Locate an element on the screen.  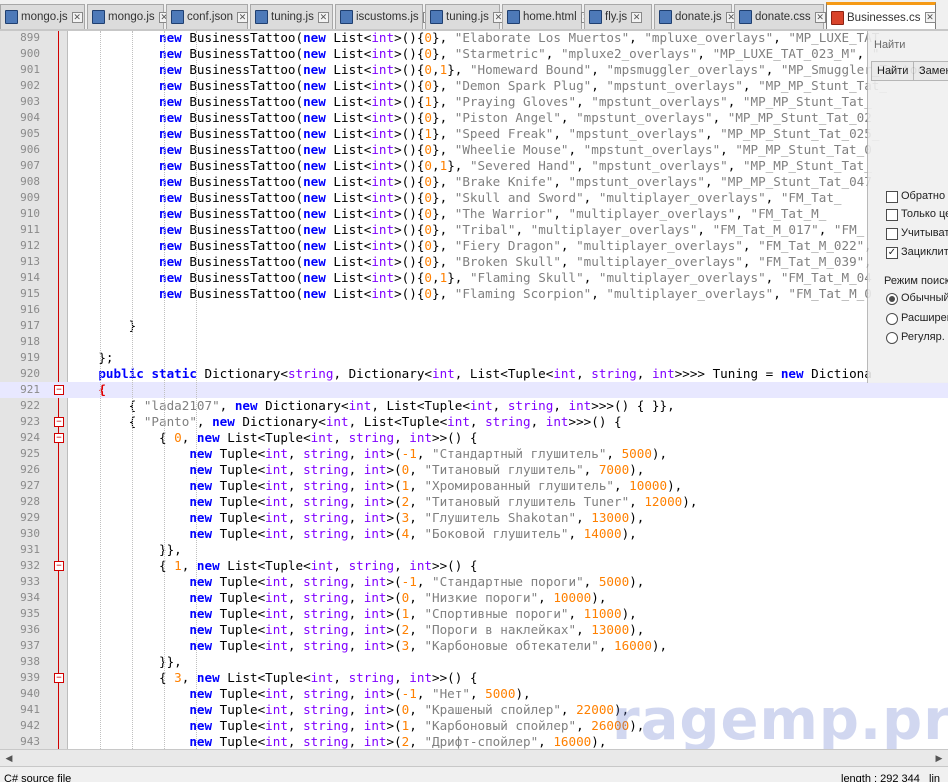
tab-businesses-cs: Businesses.cs ✕ is located at coordinates (881, 15).